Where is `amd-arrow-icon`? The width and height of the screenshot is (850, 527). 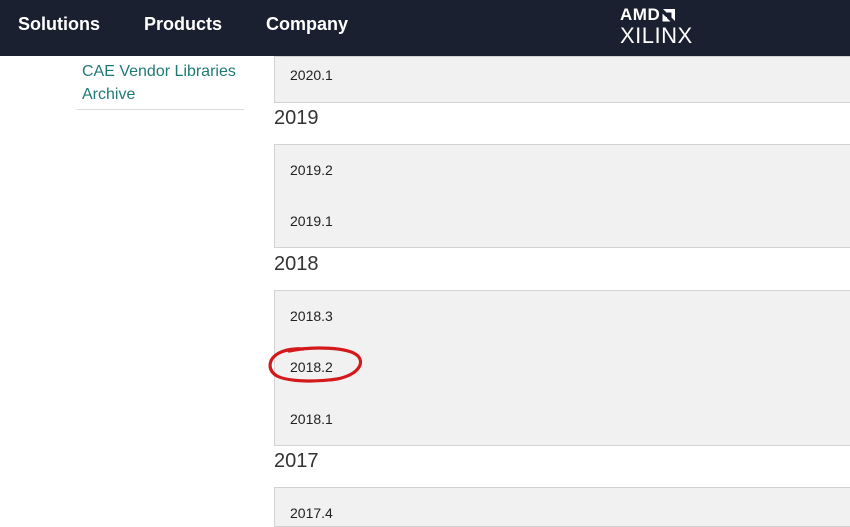 amd-arrow-icon is located at coordinates (669, 14).